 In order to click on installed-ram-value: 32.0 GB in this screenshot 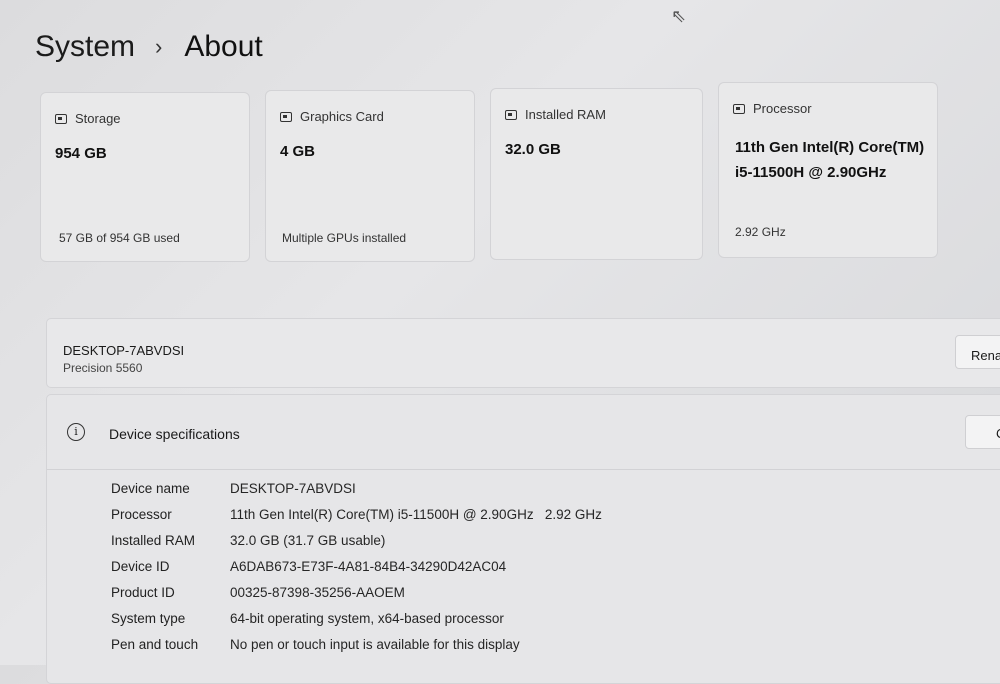, I will do `click(533, 149)`.